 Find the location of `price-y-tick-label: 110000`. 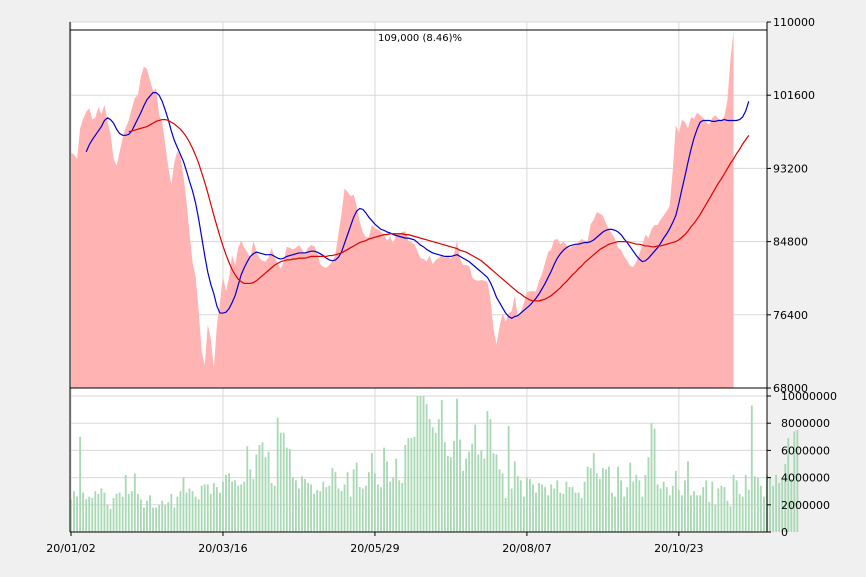

price-y-tick-label: 110000 is located at coordinates (794, 22).